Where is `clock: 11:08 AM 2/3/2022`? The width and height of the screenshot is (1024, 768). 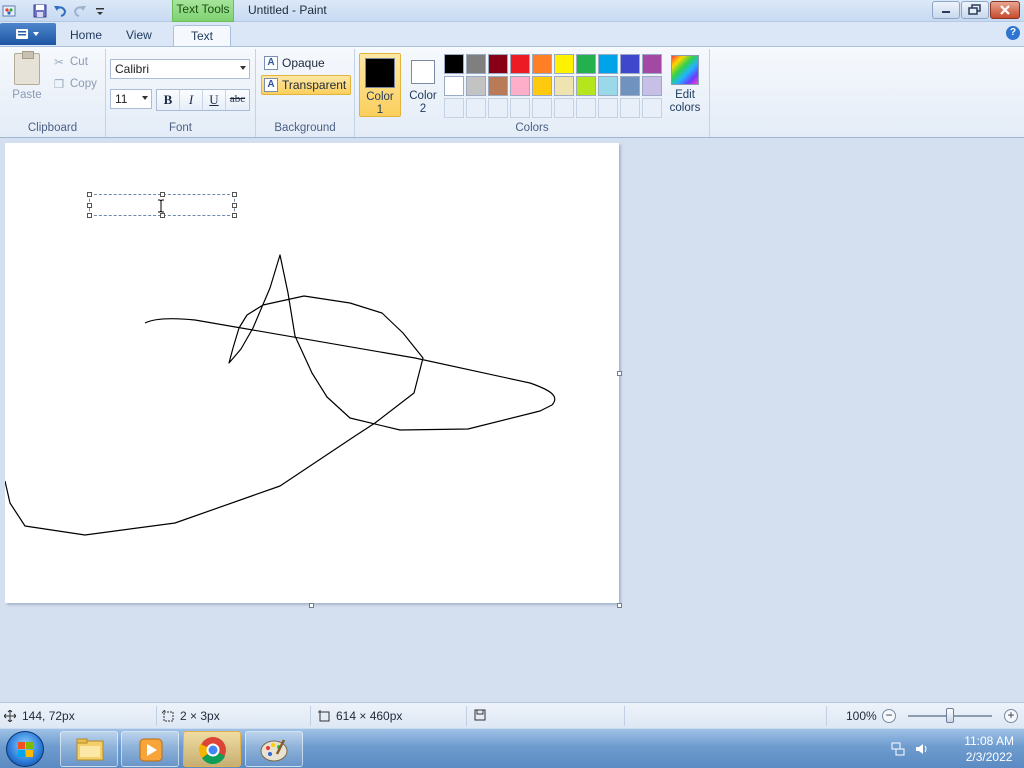
clock: 11:08 AM 2/3/2022 is located at coordinates (989, 749).